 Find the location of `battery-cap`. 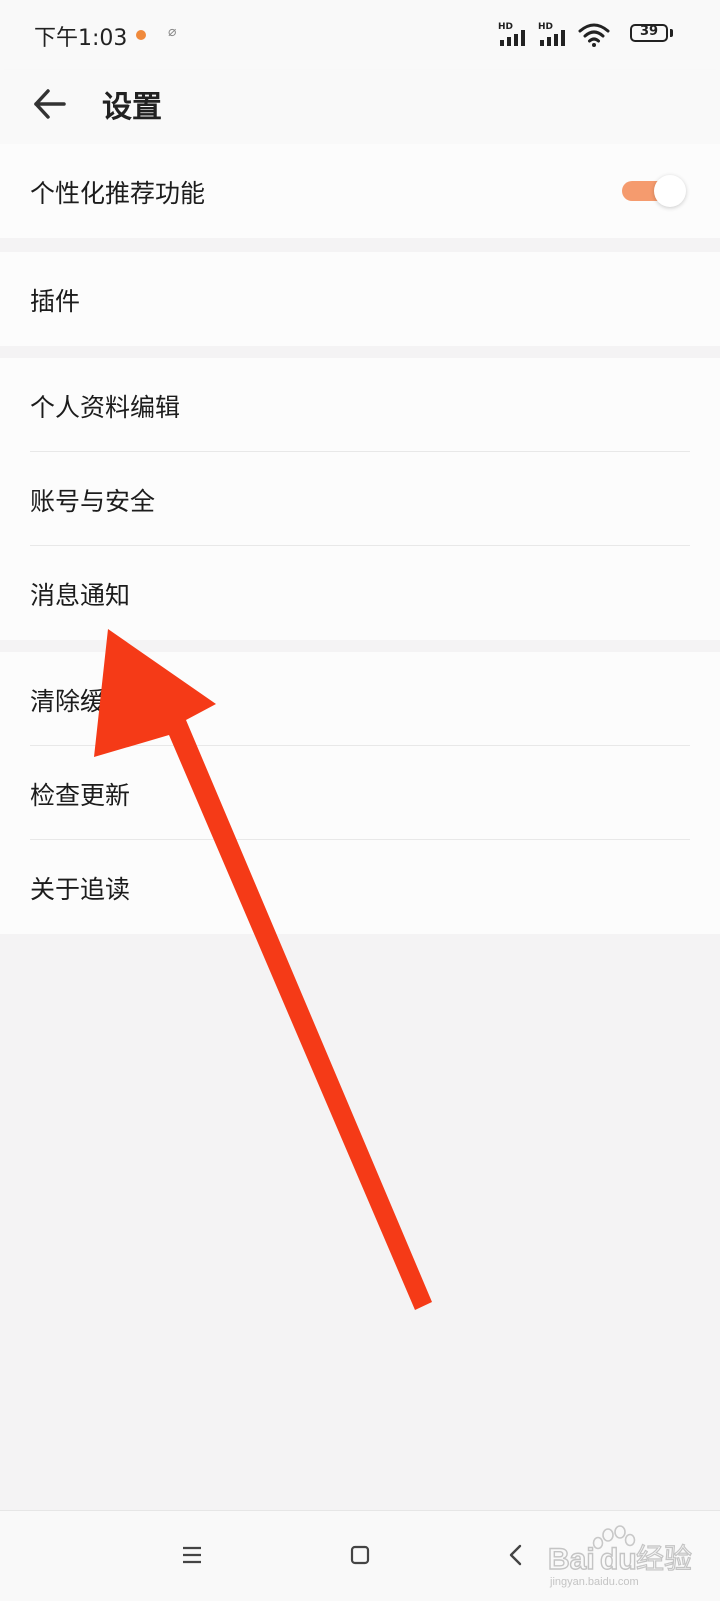

battery-cap is located at coordinates (671, 33).